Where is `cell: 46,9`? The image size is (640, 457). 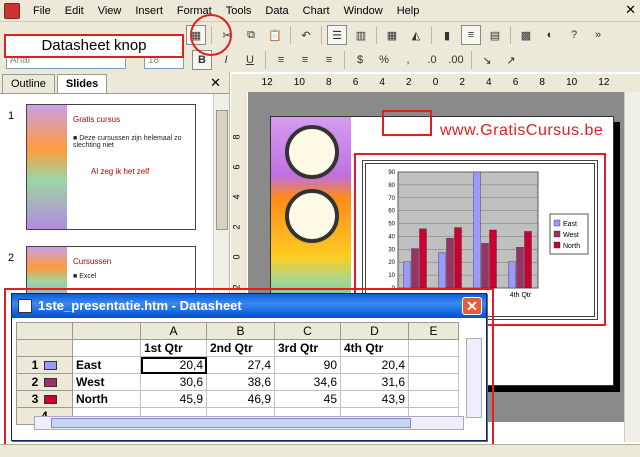 cell: 46,9 is located at coordinates (240, 399).